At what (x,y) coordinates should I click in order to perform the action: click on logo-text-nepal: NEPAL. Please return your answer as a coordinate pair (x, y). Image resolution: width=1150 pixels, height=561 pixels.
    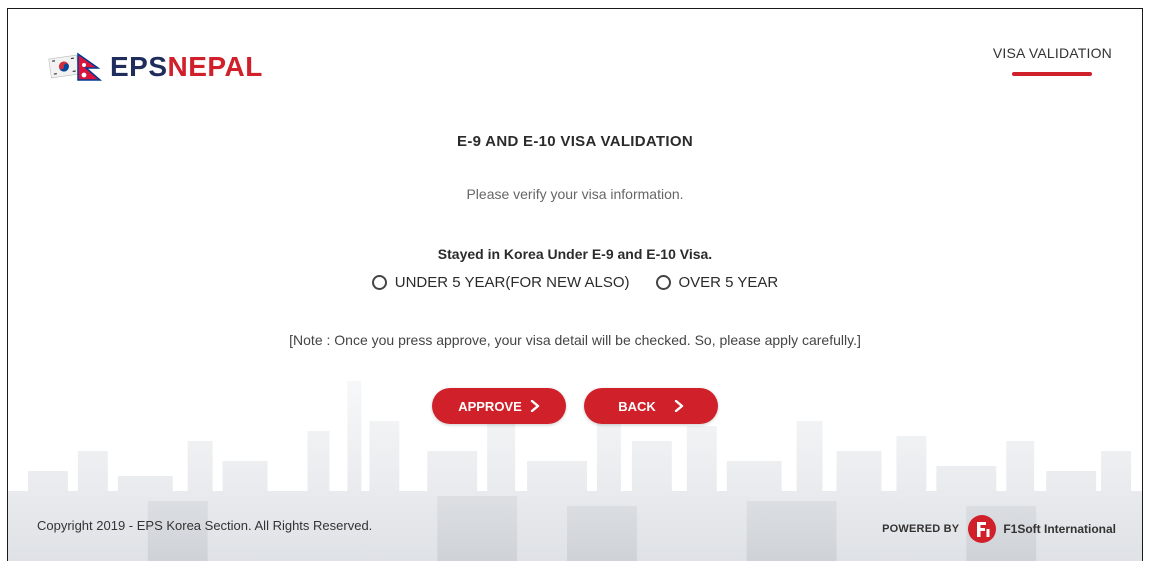
    Looking at the image, I should click on (215, 66).